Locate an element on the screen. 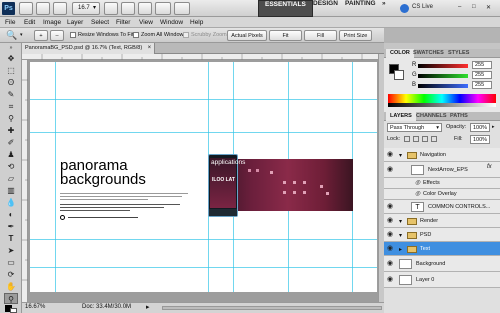  green-value-field: 255 is located at coordinates (482, 75).